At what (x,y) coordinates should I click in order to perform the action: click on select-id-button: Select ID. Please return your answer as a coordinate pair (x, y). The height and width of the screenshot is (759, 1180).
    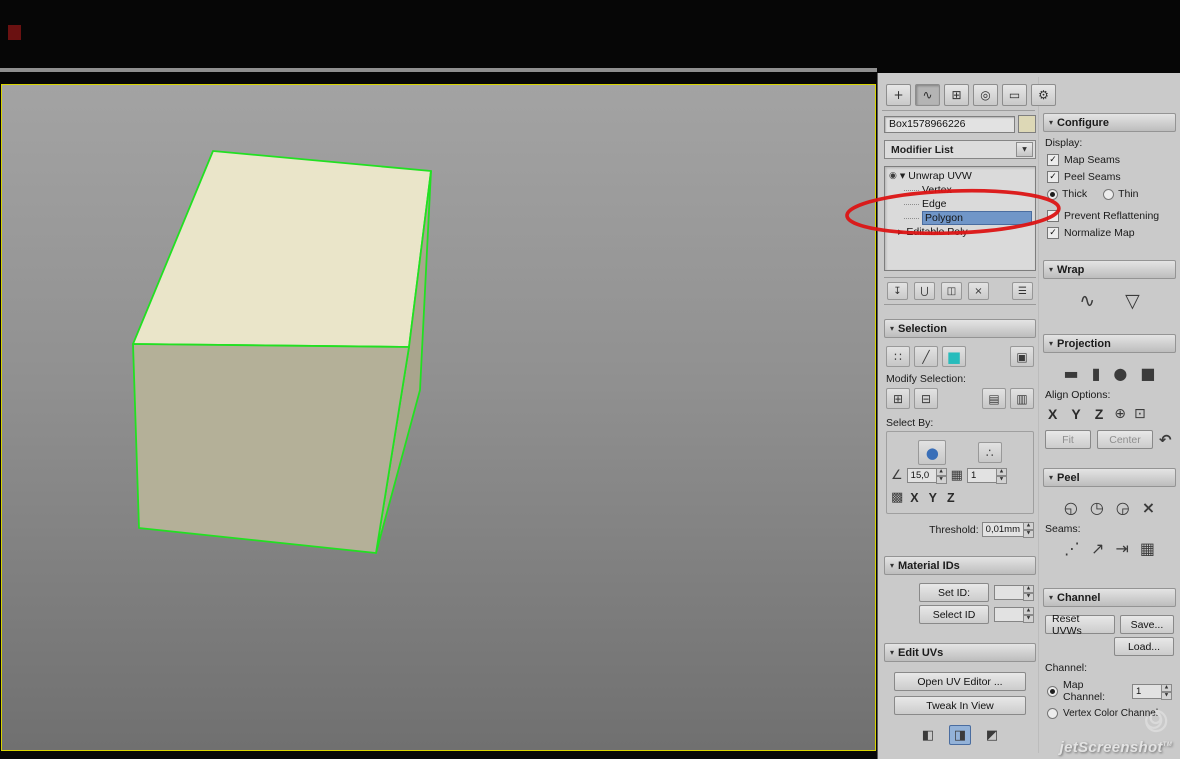
    Looking at the image, I should click on (954, 614).